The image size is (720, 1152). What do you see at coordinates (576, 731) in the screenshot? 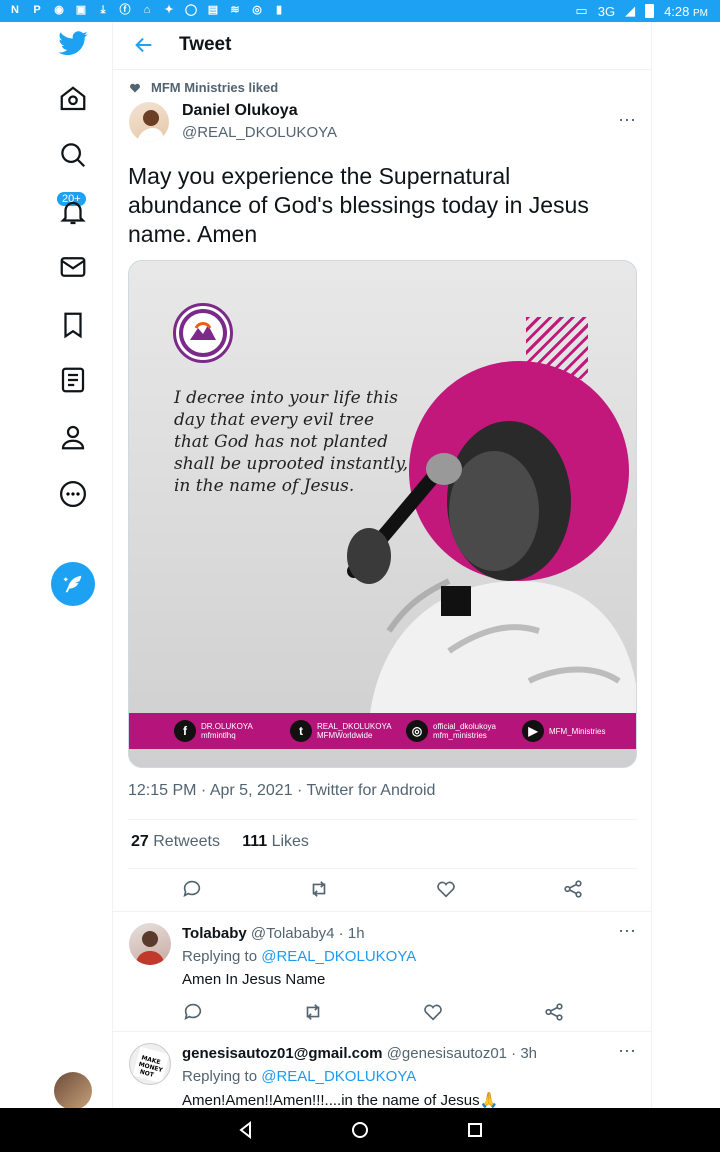
I see `banner-youtube: ▶ MFM_Ministries` at bounding box center [576, 731].